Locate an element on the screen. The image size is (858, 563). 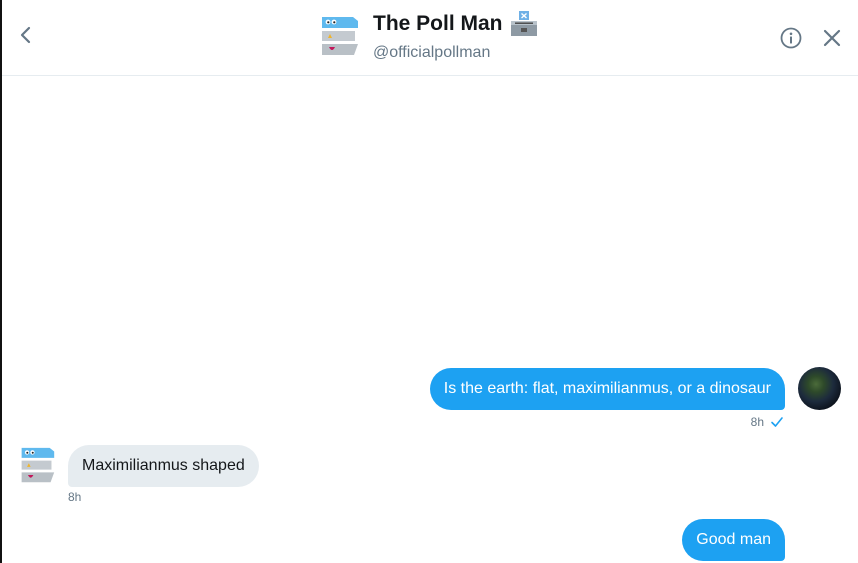
chevron-left-icon is located at coordinates (25, 35).